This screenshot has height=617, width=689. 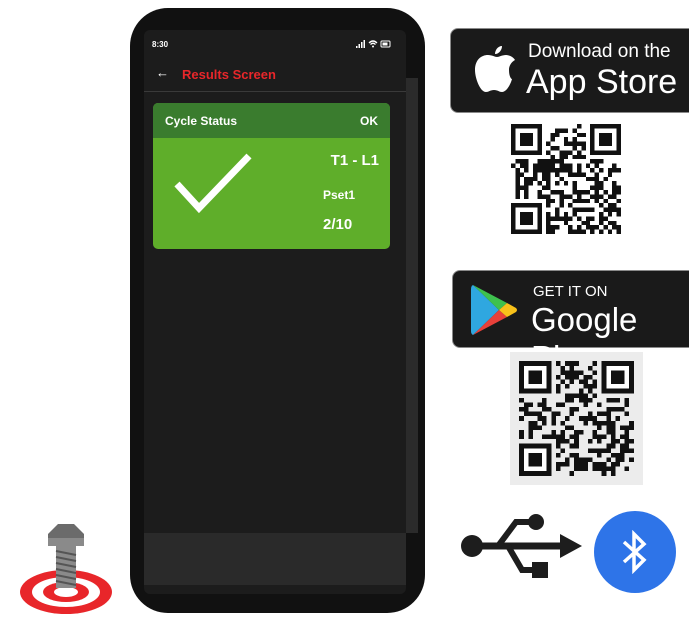 I want to click on app-store-qr-code, so click(x=566, y=179).